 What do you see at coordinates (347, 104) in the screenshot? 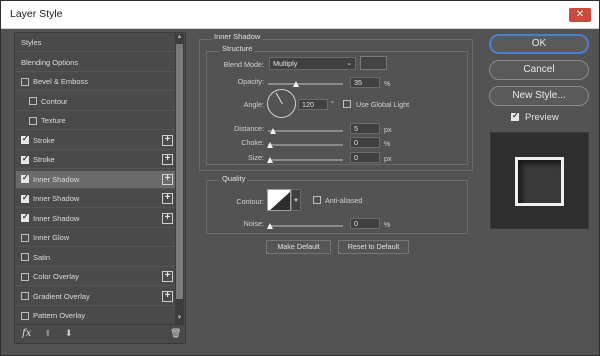
I see `global-light-checkbox` at bounding box center [347, 104].